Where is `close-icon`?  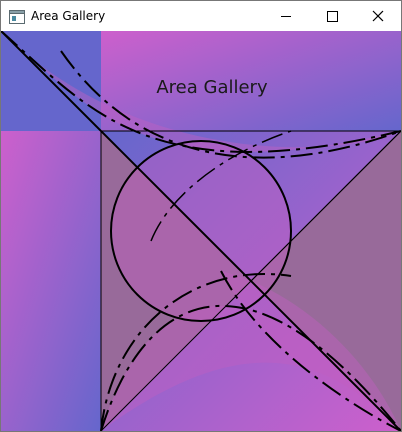 close-icon is located at coordinates (378, 16).